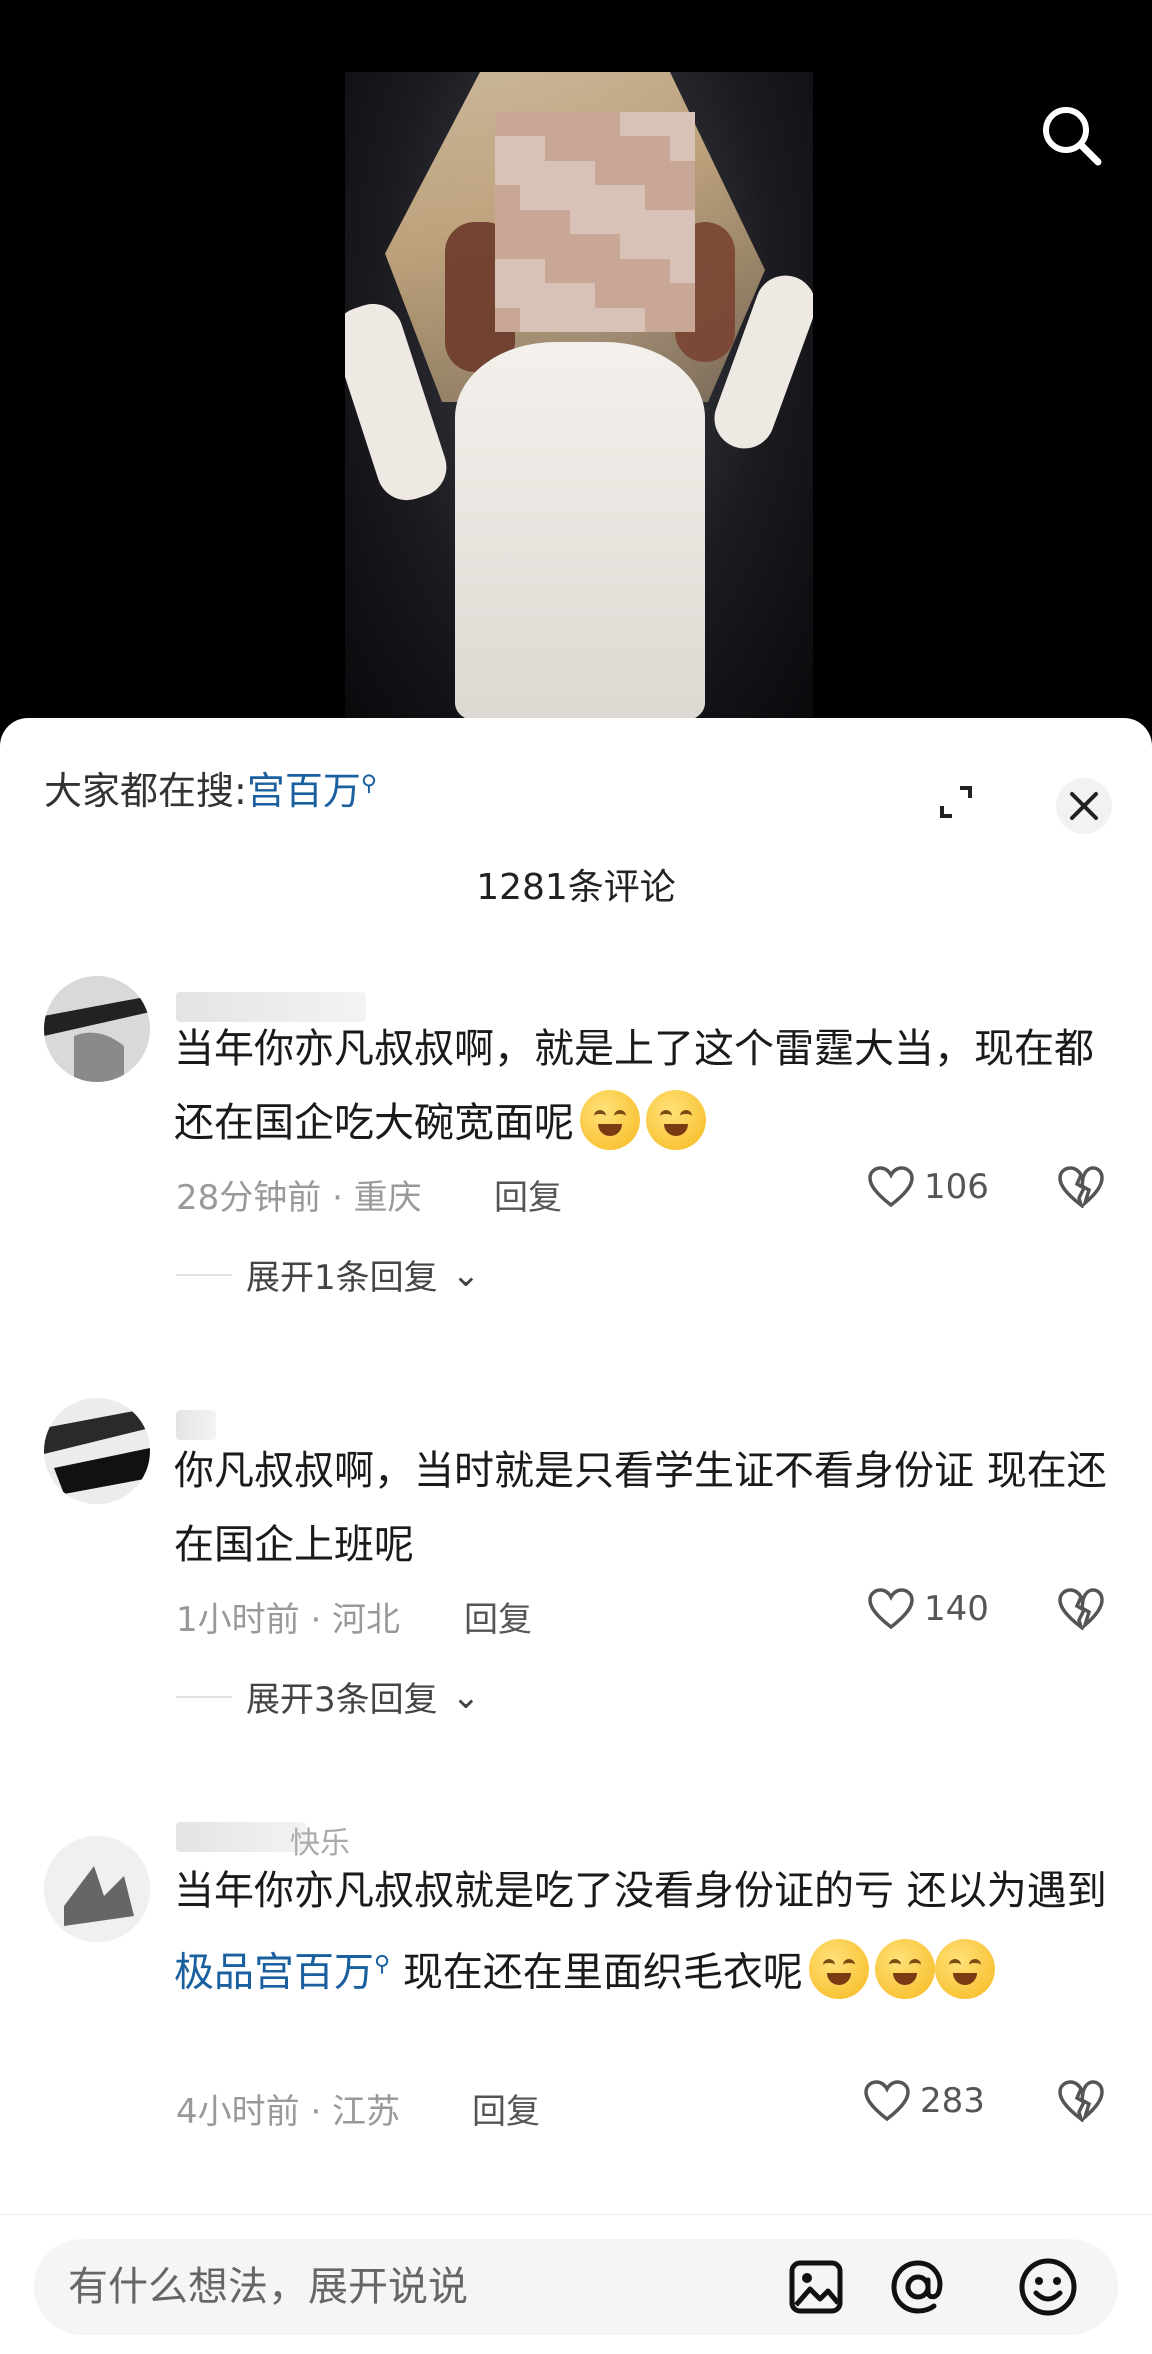 The width and height of the screenshot is (1152, 2354). What do you see at coordinates (580, 532) in the screenshot?
I see `dress-shape` at bounding box center [580, 532].